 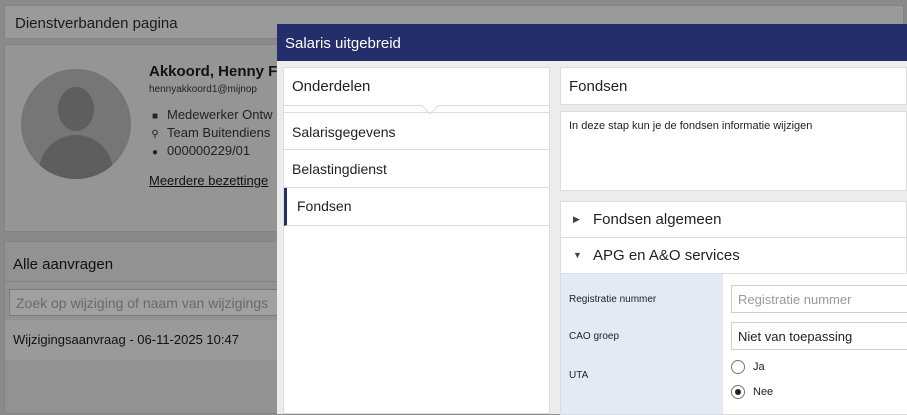 What do you see at coordinates (733, 220) in the screenshot?
I see `accordion-fondsen-algemeen: ▶ Fondsen algemeen` at bounding box center [733, 220].